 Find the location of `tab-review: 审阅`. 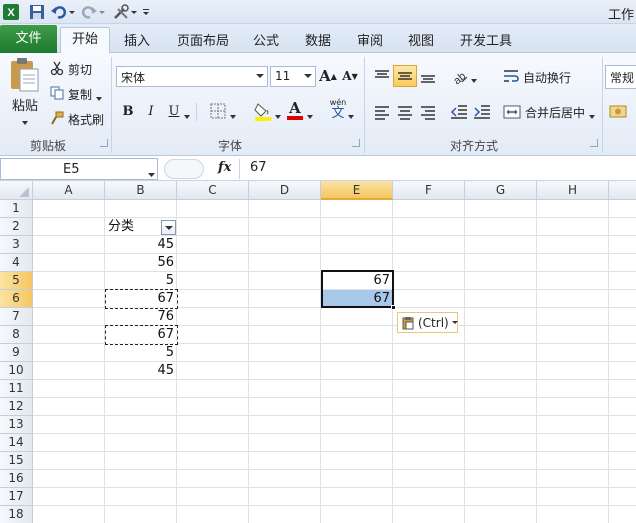

tab-review: 审阅 is located at coordinates (370, 39).